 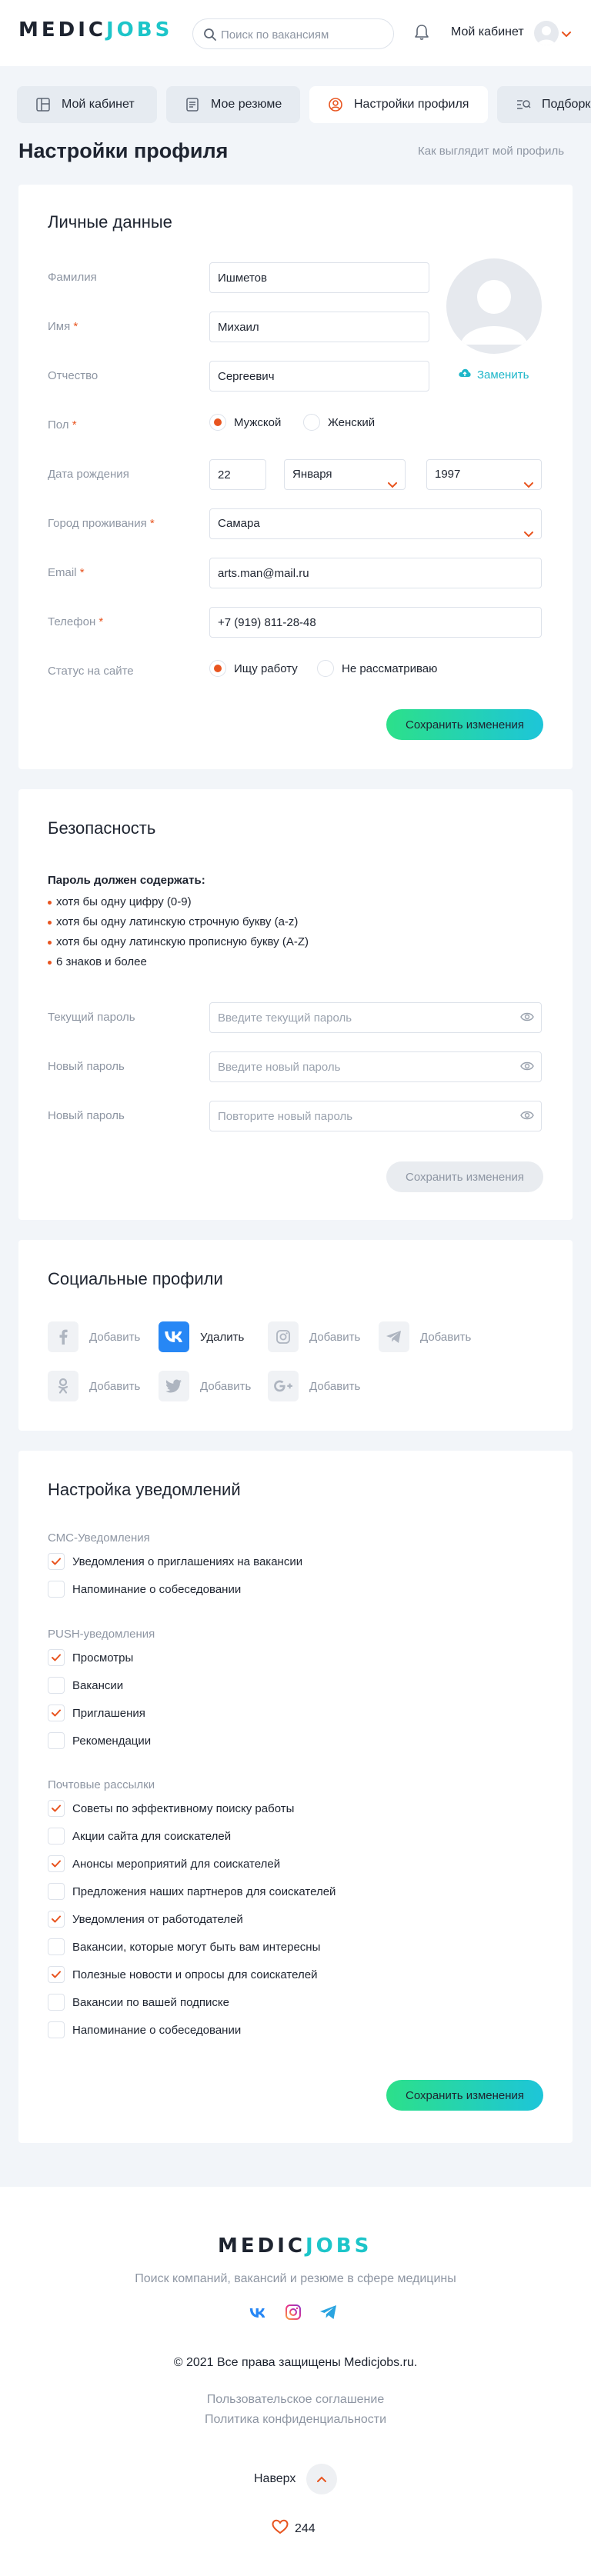 I want to click on name-field, so click(x=319, y=327).